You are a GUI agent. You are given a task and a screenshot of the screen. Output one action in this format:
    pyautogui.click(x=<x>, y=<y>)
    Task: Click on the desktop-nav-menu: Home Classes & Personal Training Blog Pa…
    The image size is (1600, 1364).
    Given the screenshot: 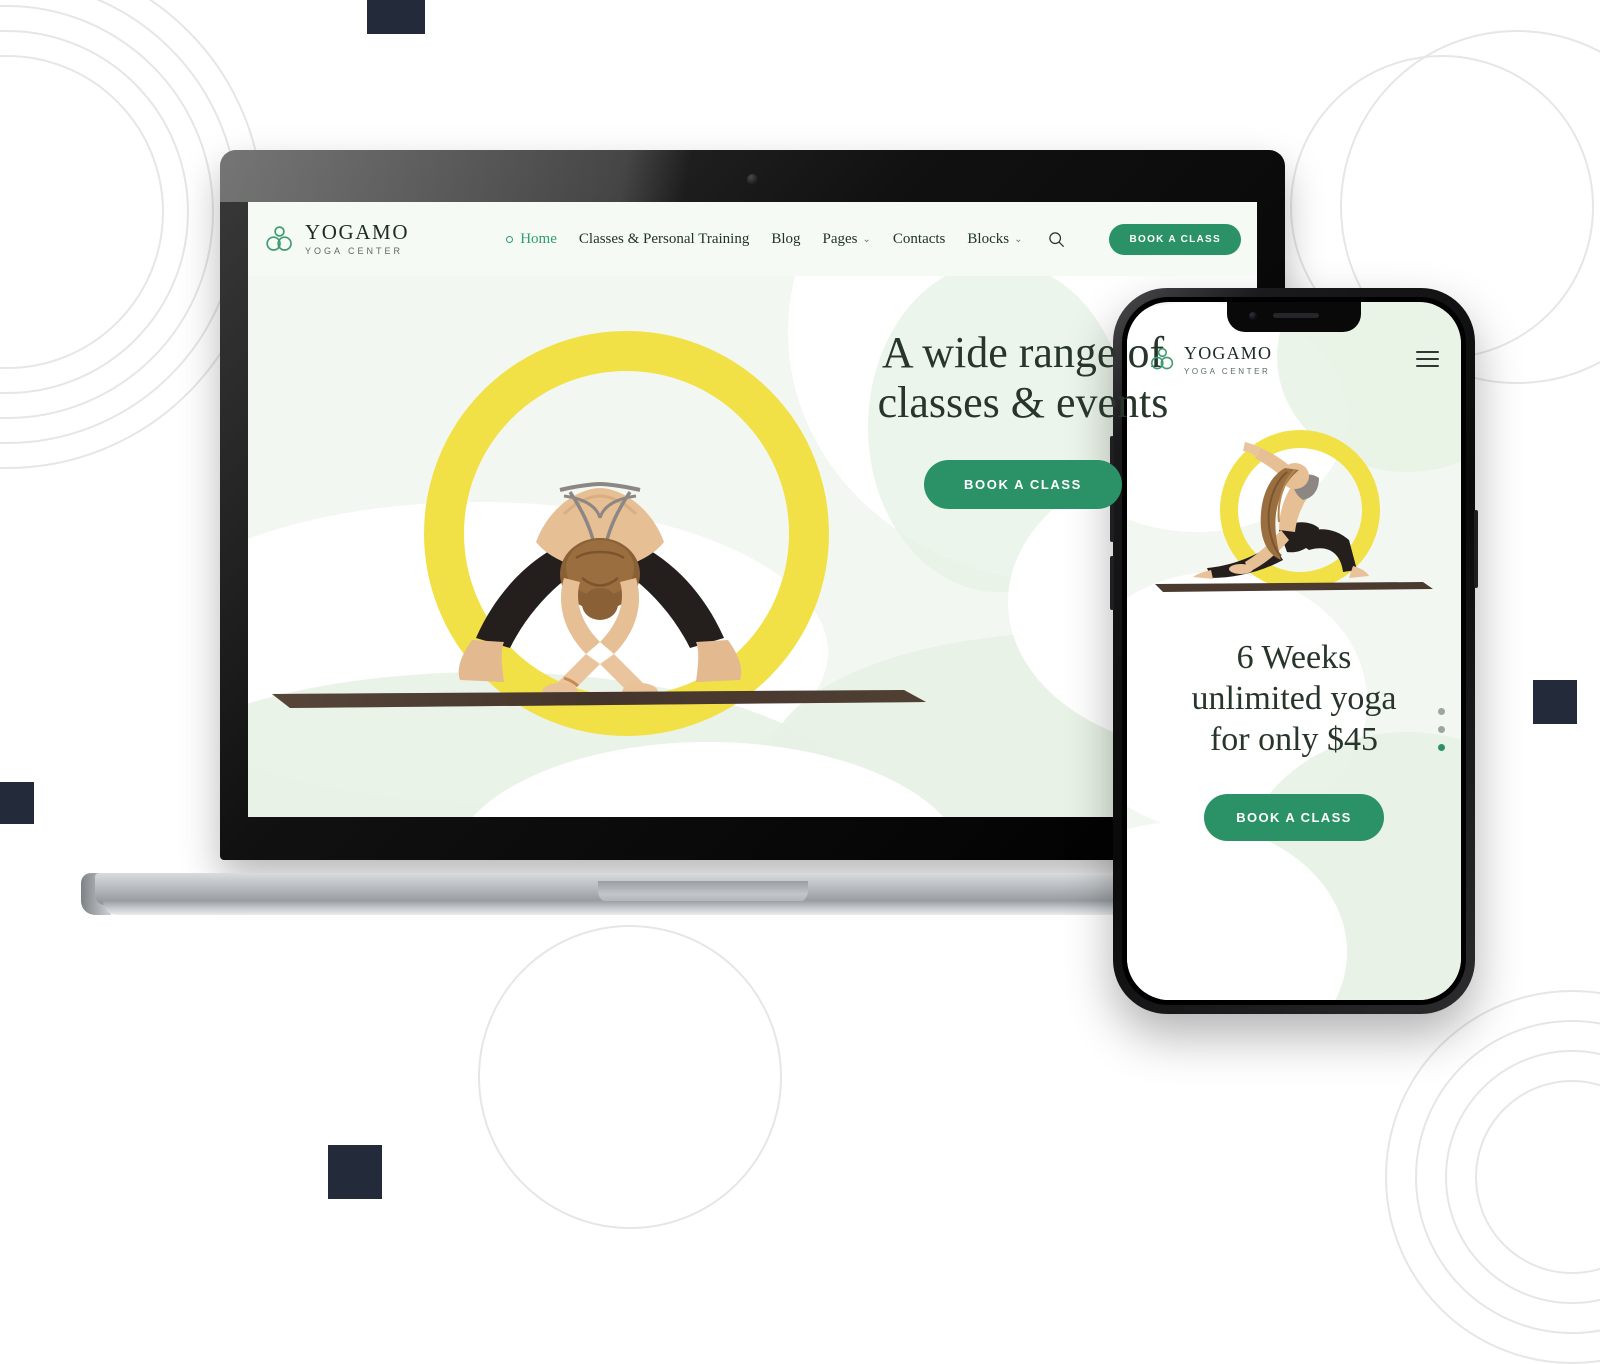 What is the action you would take?
    pyautogui.click(x=874, y=239)
    